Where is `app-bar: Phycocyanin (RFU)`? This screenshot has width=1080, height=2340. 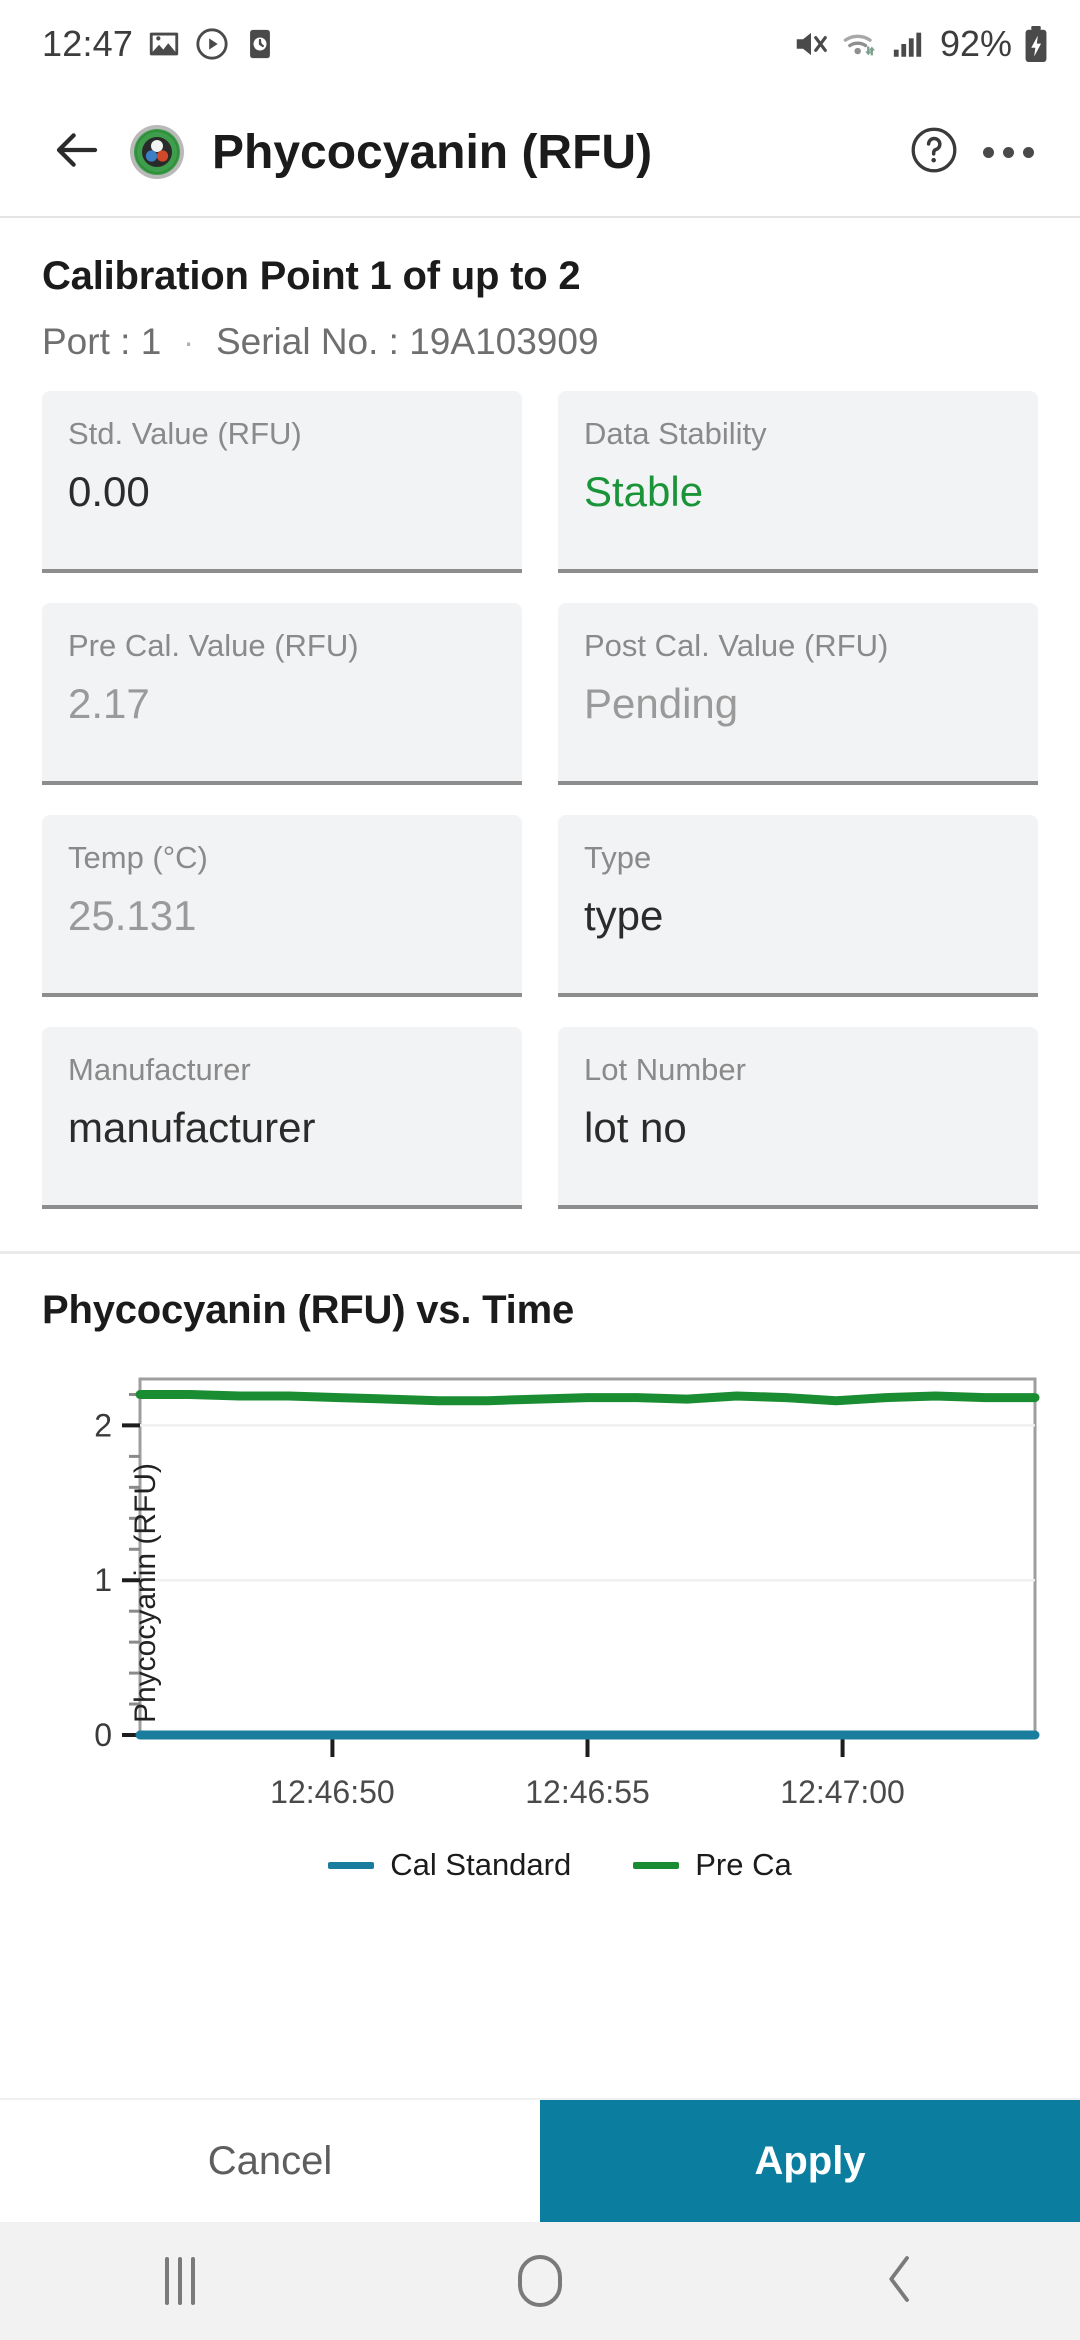
app-bar: Phycocyanin (RFU) is located at coordinates (540, 152).